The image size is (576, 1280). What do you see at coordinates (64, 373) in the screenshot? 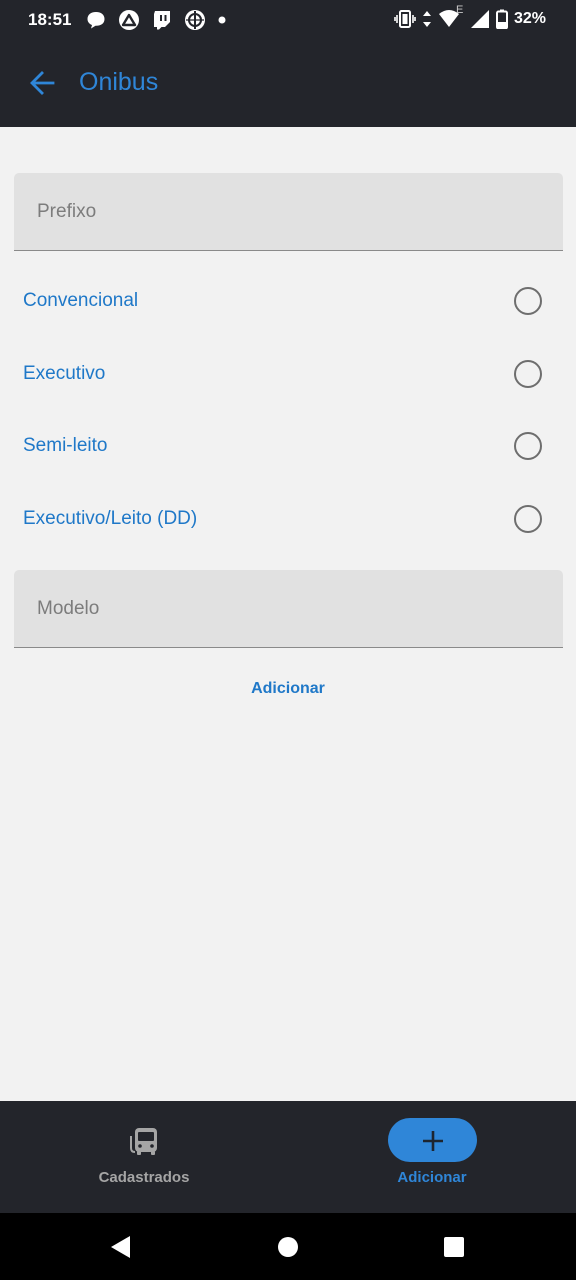
I see `radio-label: Executivo` at bounding box center [64, 373].